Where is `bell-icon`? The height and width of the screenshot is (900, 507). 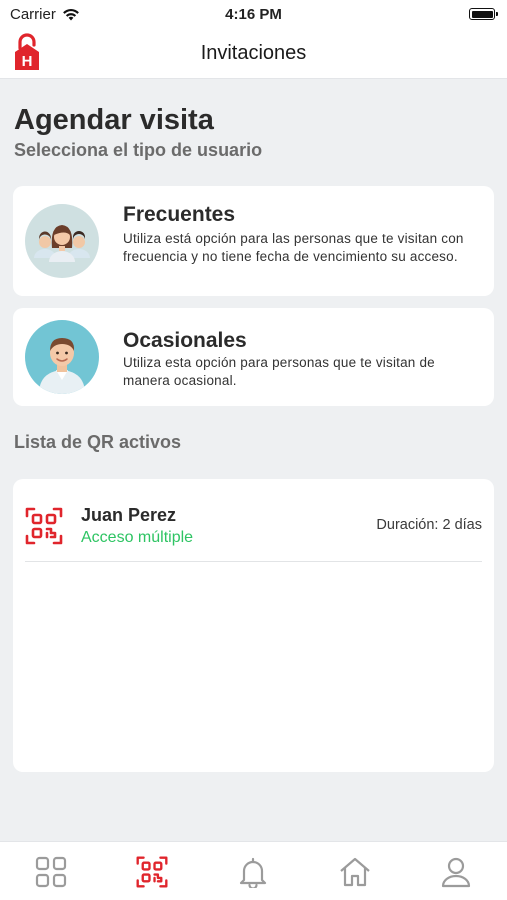
bell-icon is located at coordinates (253, 872).